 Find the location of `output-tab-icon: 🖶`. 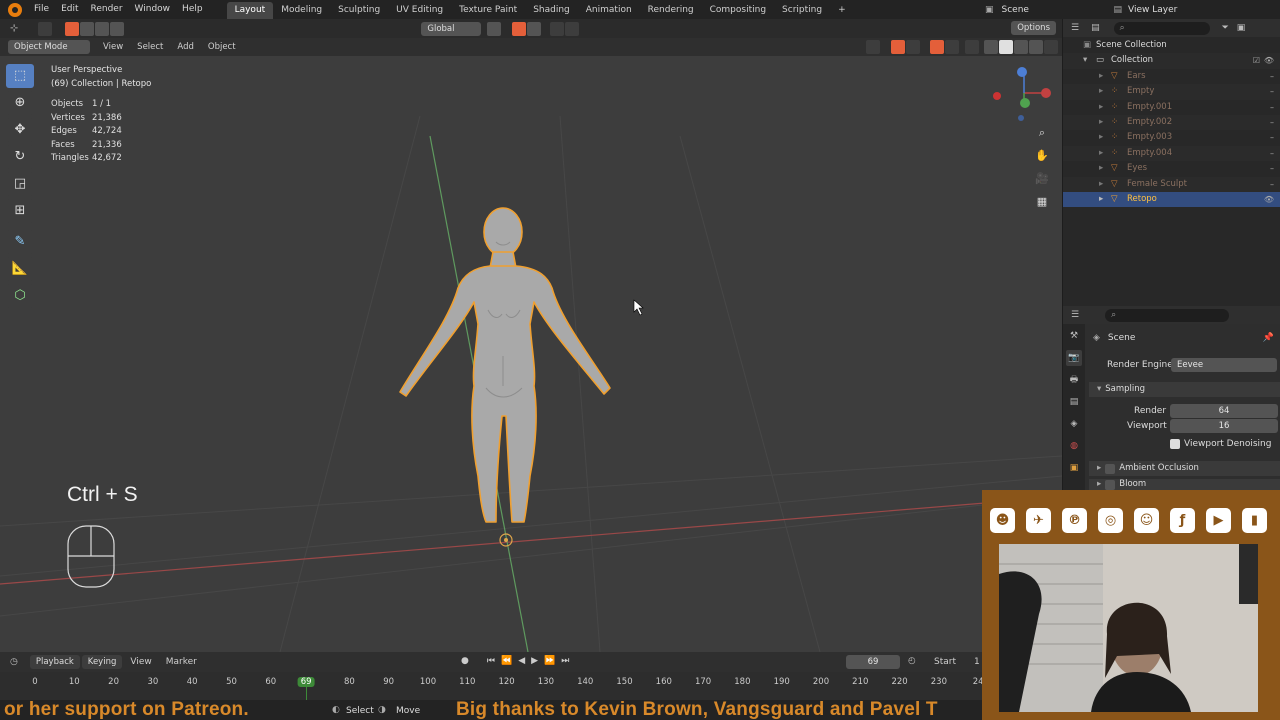

output-tab-icon: 🖶 is located at coordinates (1074, 380).